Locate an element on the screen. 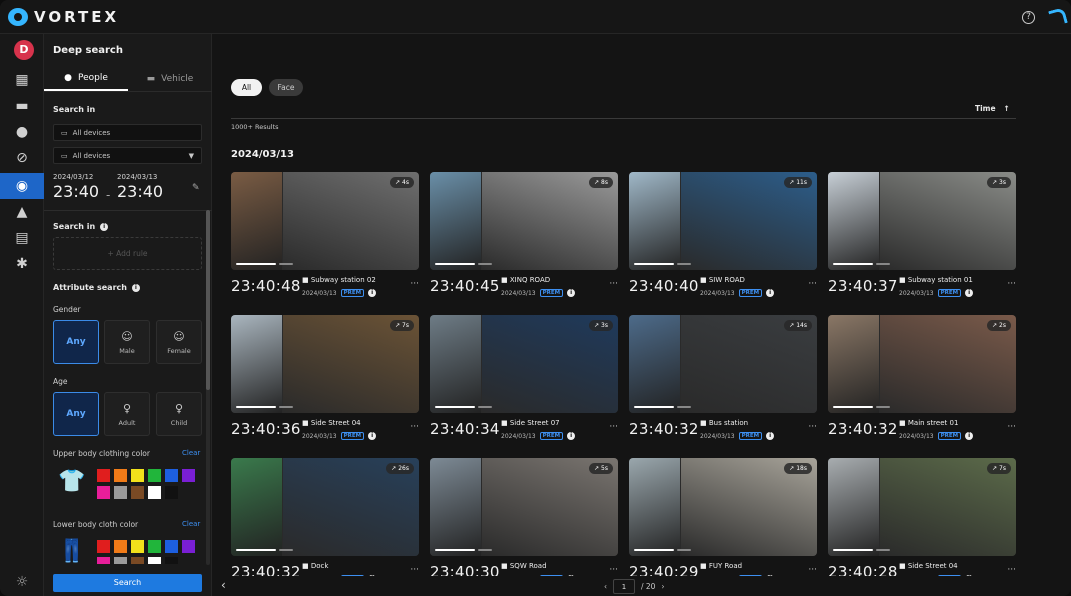 Image resolution: width=1071 pixels, height=596 pixels. tab-vehicle: ▬ Vehicle is located at coordinates (170, 79).